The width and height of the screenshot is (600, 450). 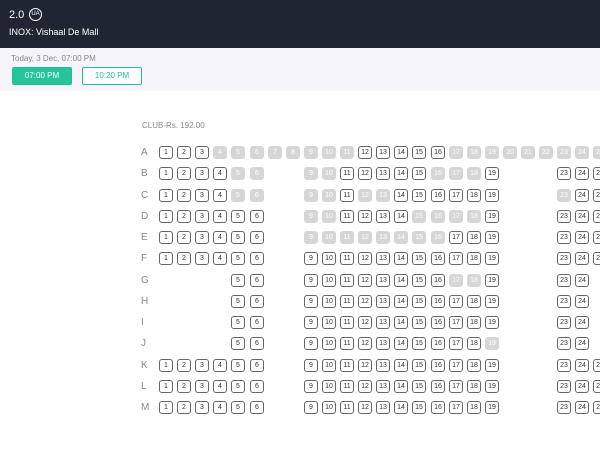 I want to click on seat-b15: 15, so click(x=419, y=174).